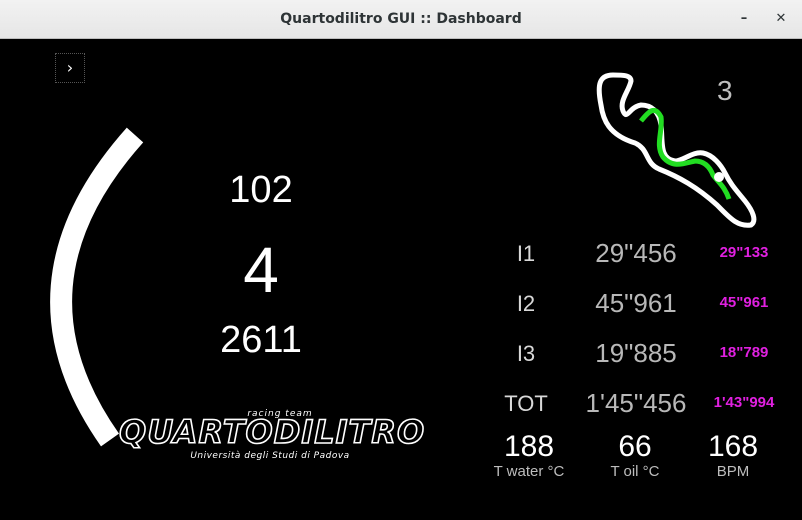 This screenshot has height=520, width=802. Describe the element at coordinates (261, 190) in the screenshot. I see `speed-value: 102` at that location.